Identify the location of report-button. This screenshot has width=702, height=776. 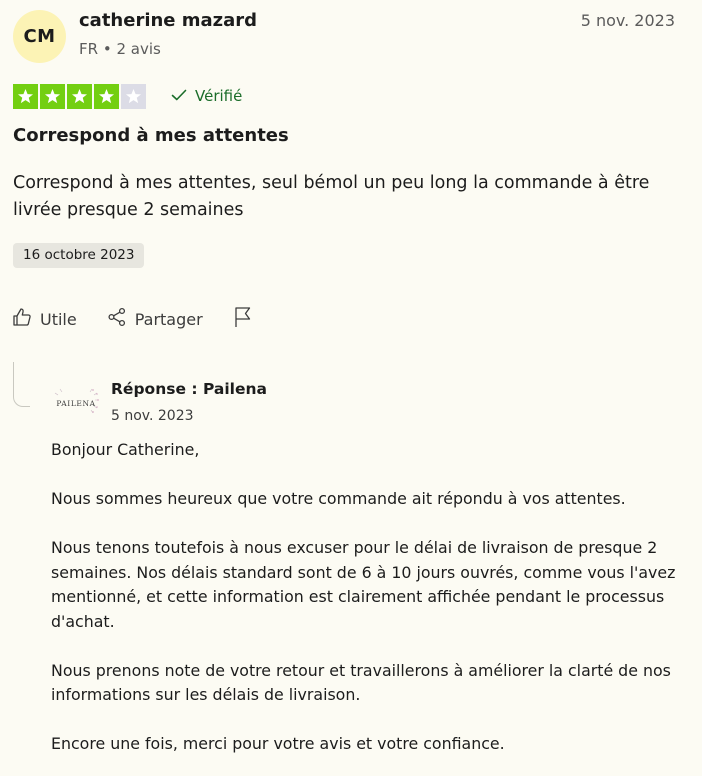
(243, 319).